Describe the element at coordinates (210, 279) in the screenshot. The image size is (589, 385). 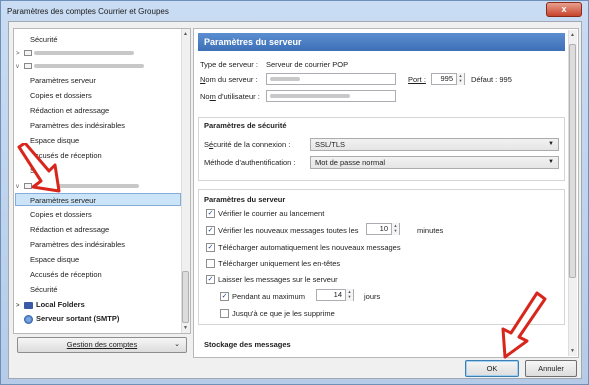
I see `leave-on-server-checkbox: ✓` at that location.